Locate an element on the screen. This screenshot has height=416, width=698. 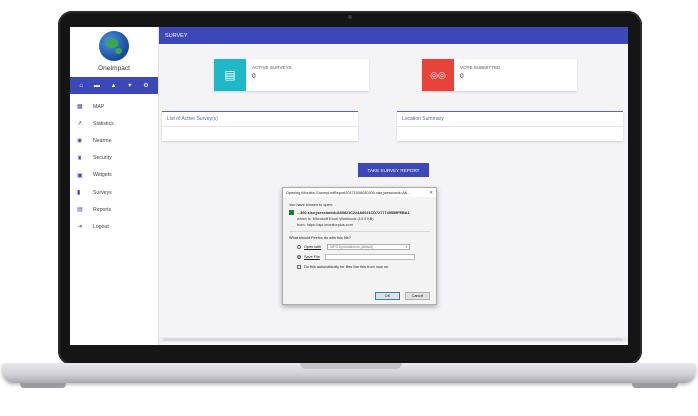
sidebar-item-label: Widgets is located at coordinates (102, 175).